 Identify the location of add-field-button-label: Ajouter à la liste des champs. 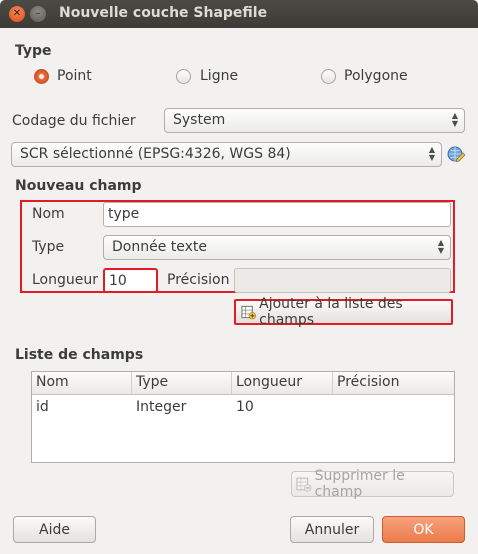
(331, 312).